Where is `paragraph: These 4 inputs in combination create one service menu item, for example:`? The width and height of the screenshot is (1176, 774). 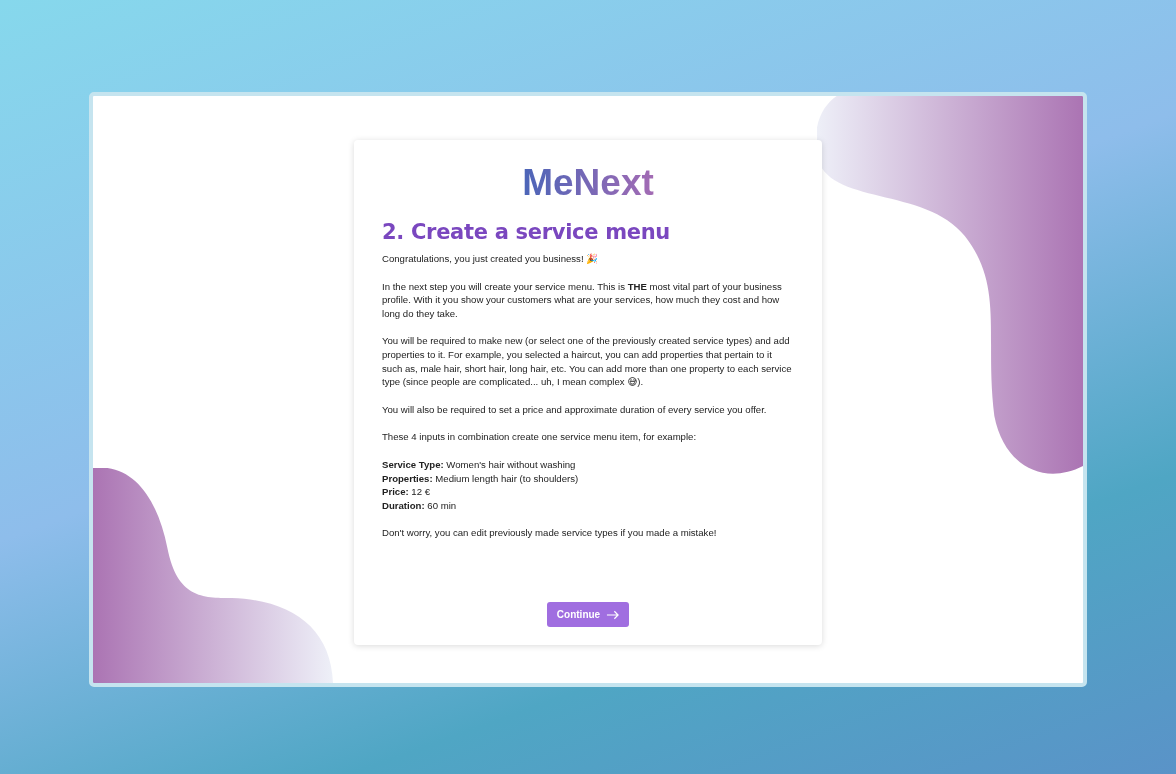 paragraph: These 4 inputs in combination create one service menu item, for example: is located at coordinates (540, 437).